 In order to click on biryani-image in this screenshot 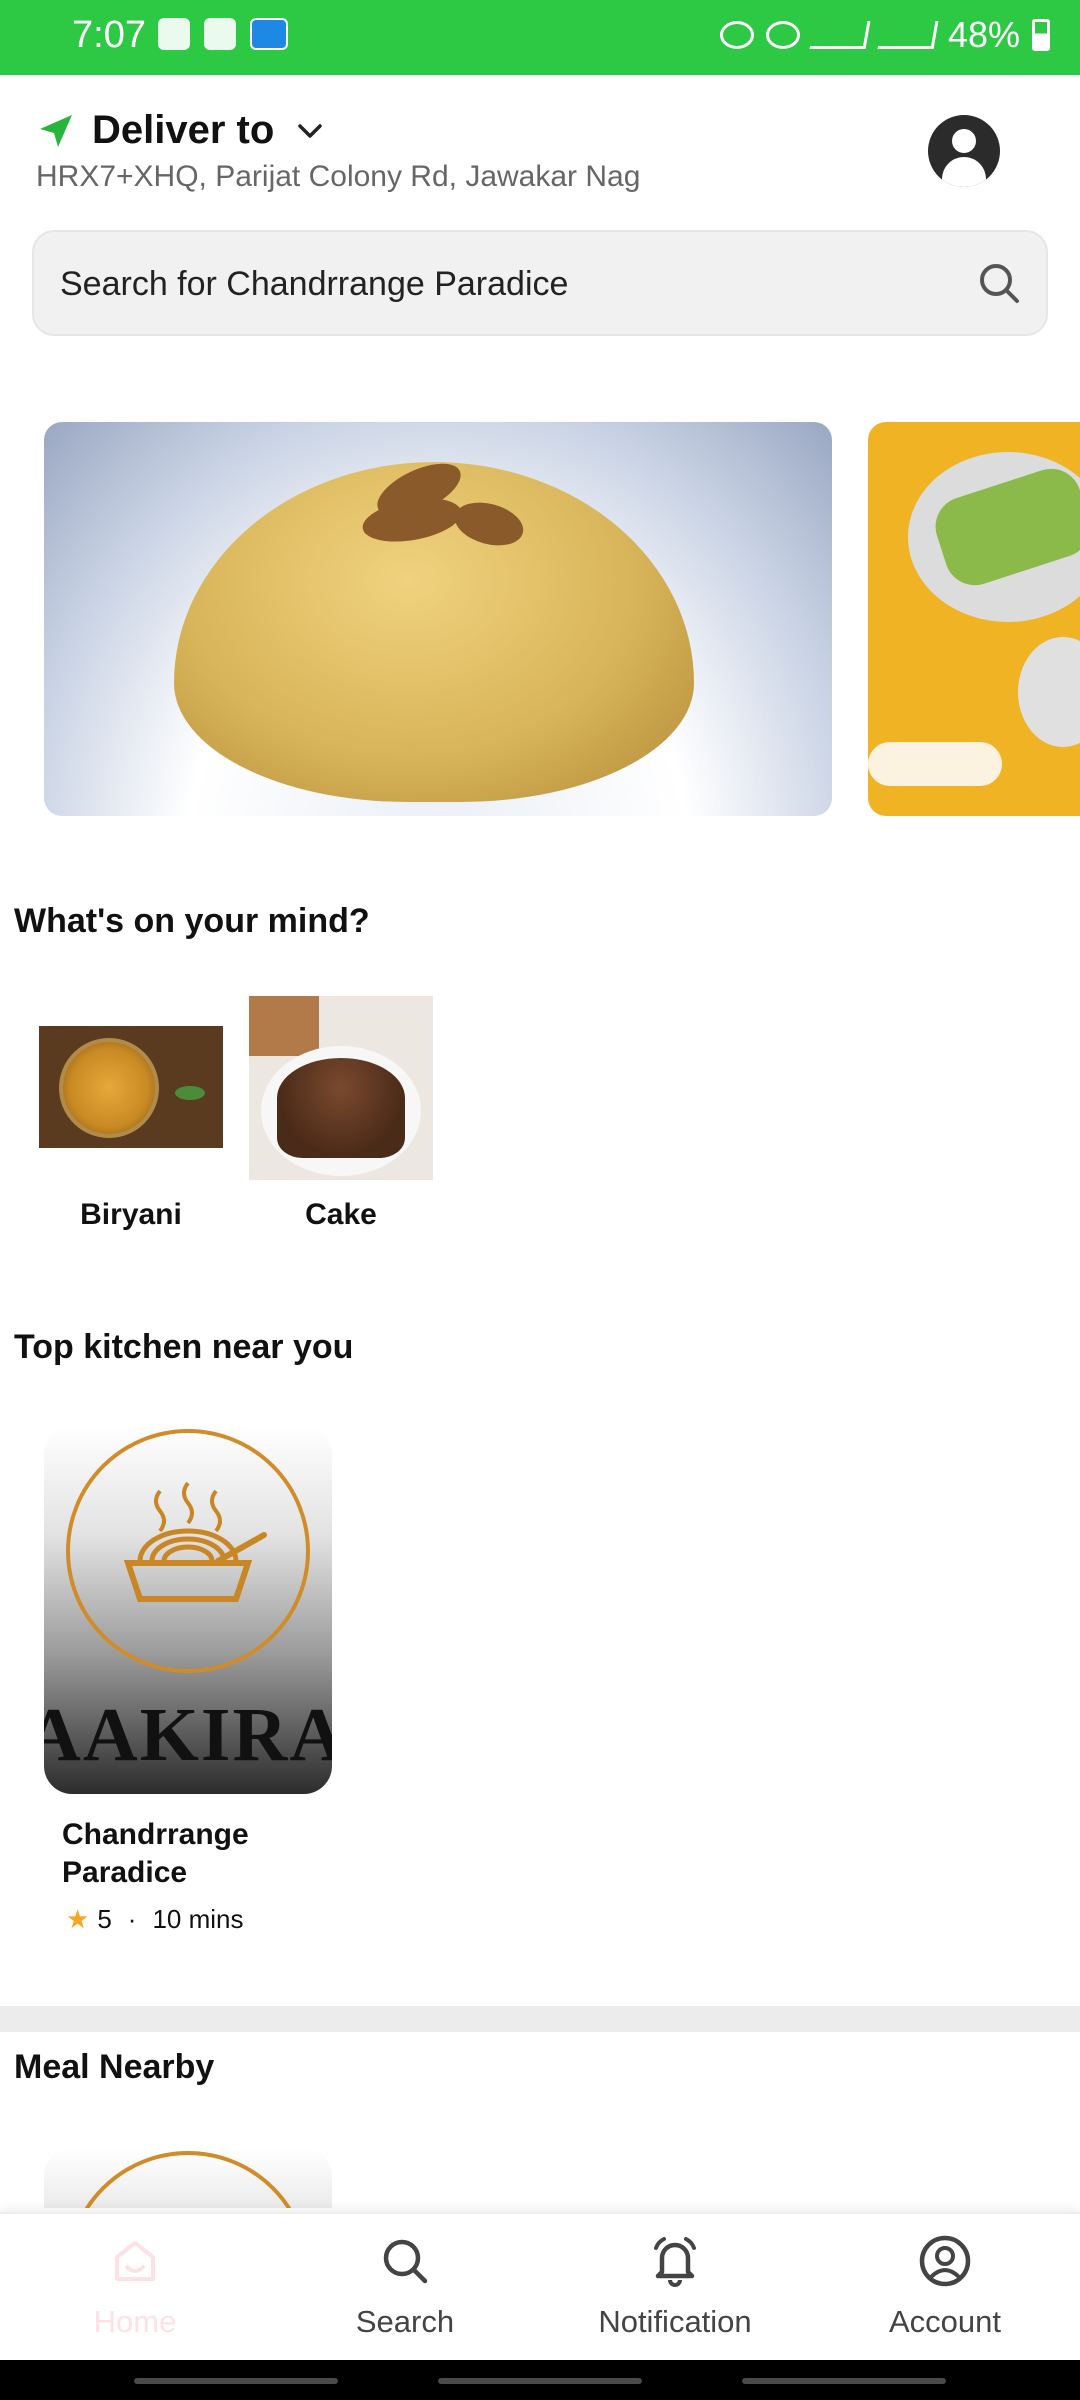, I will do `click(131, 1087)`.